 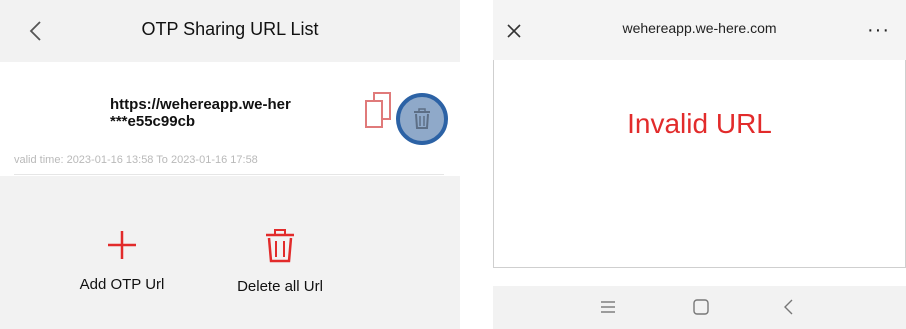 I want to click on delete-all-url-button: Delete all Url, so click(x=280, y=261).